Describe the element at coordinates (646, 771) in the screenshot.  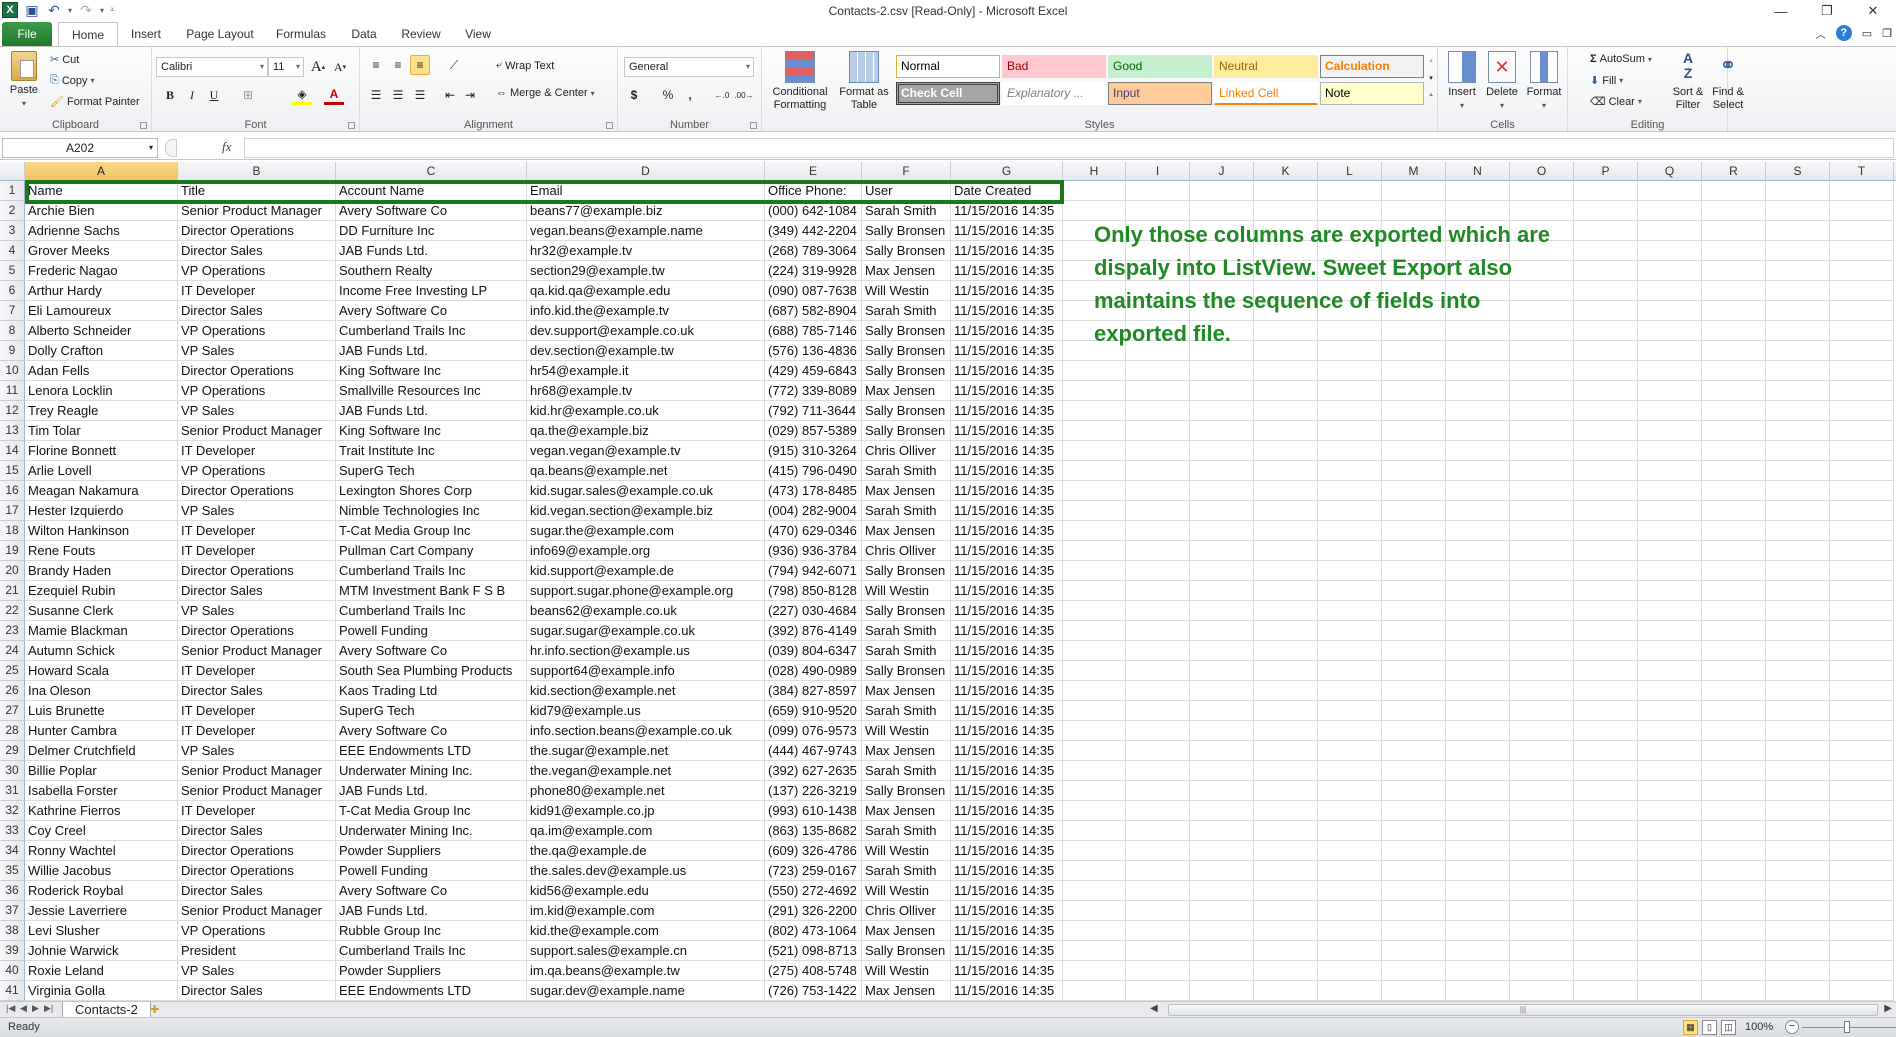
I see `cell: the.vegan@example.net` at that location.